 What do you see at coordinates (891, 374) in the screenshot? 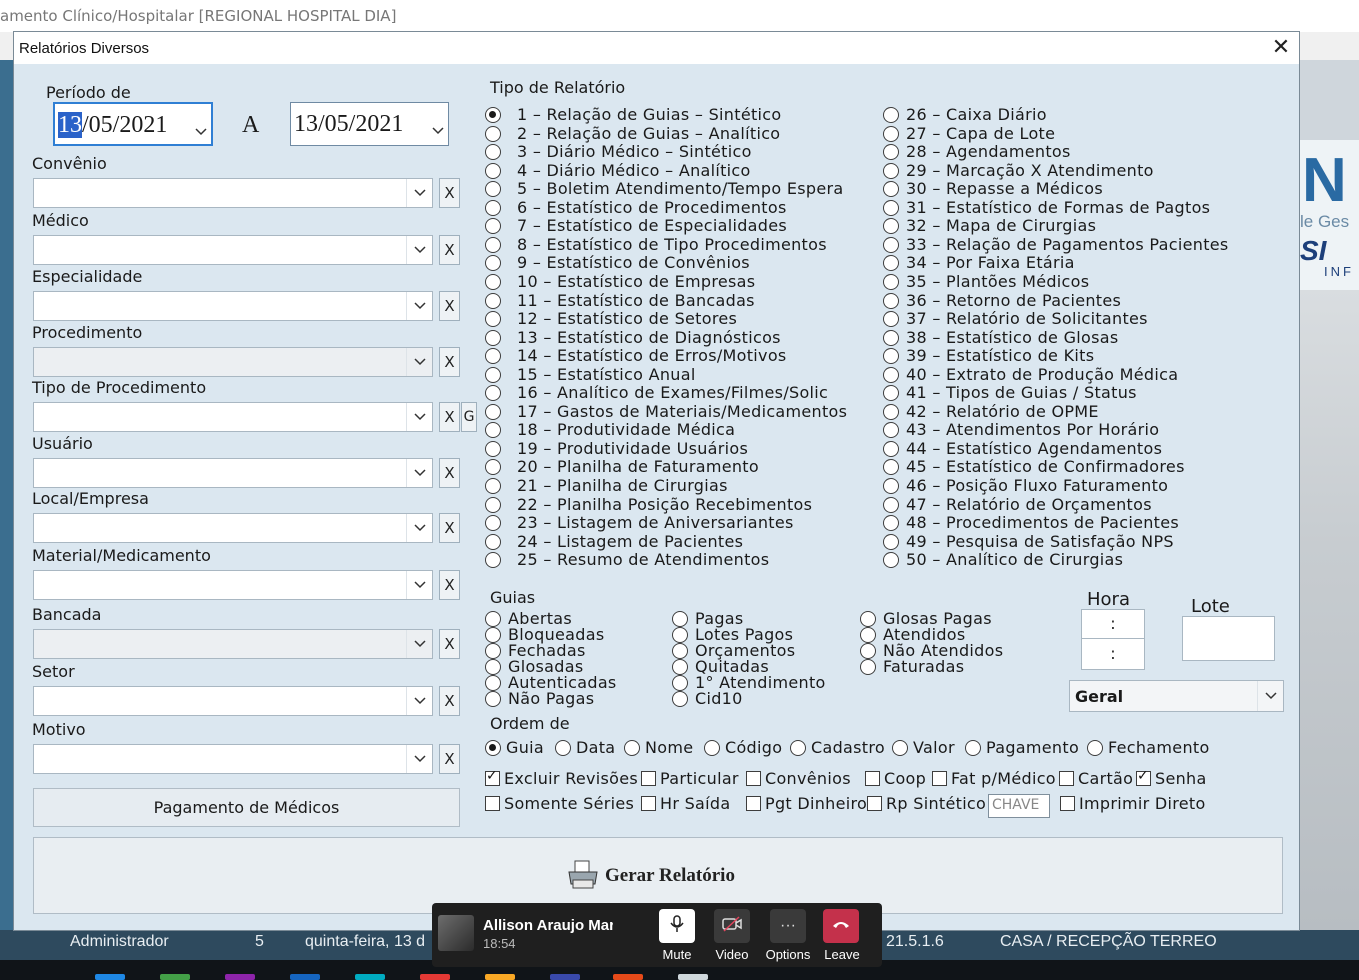
I see `report-option-40-radio` at bounding box center [891, 374].